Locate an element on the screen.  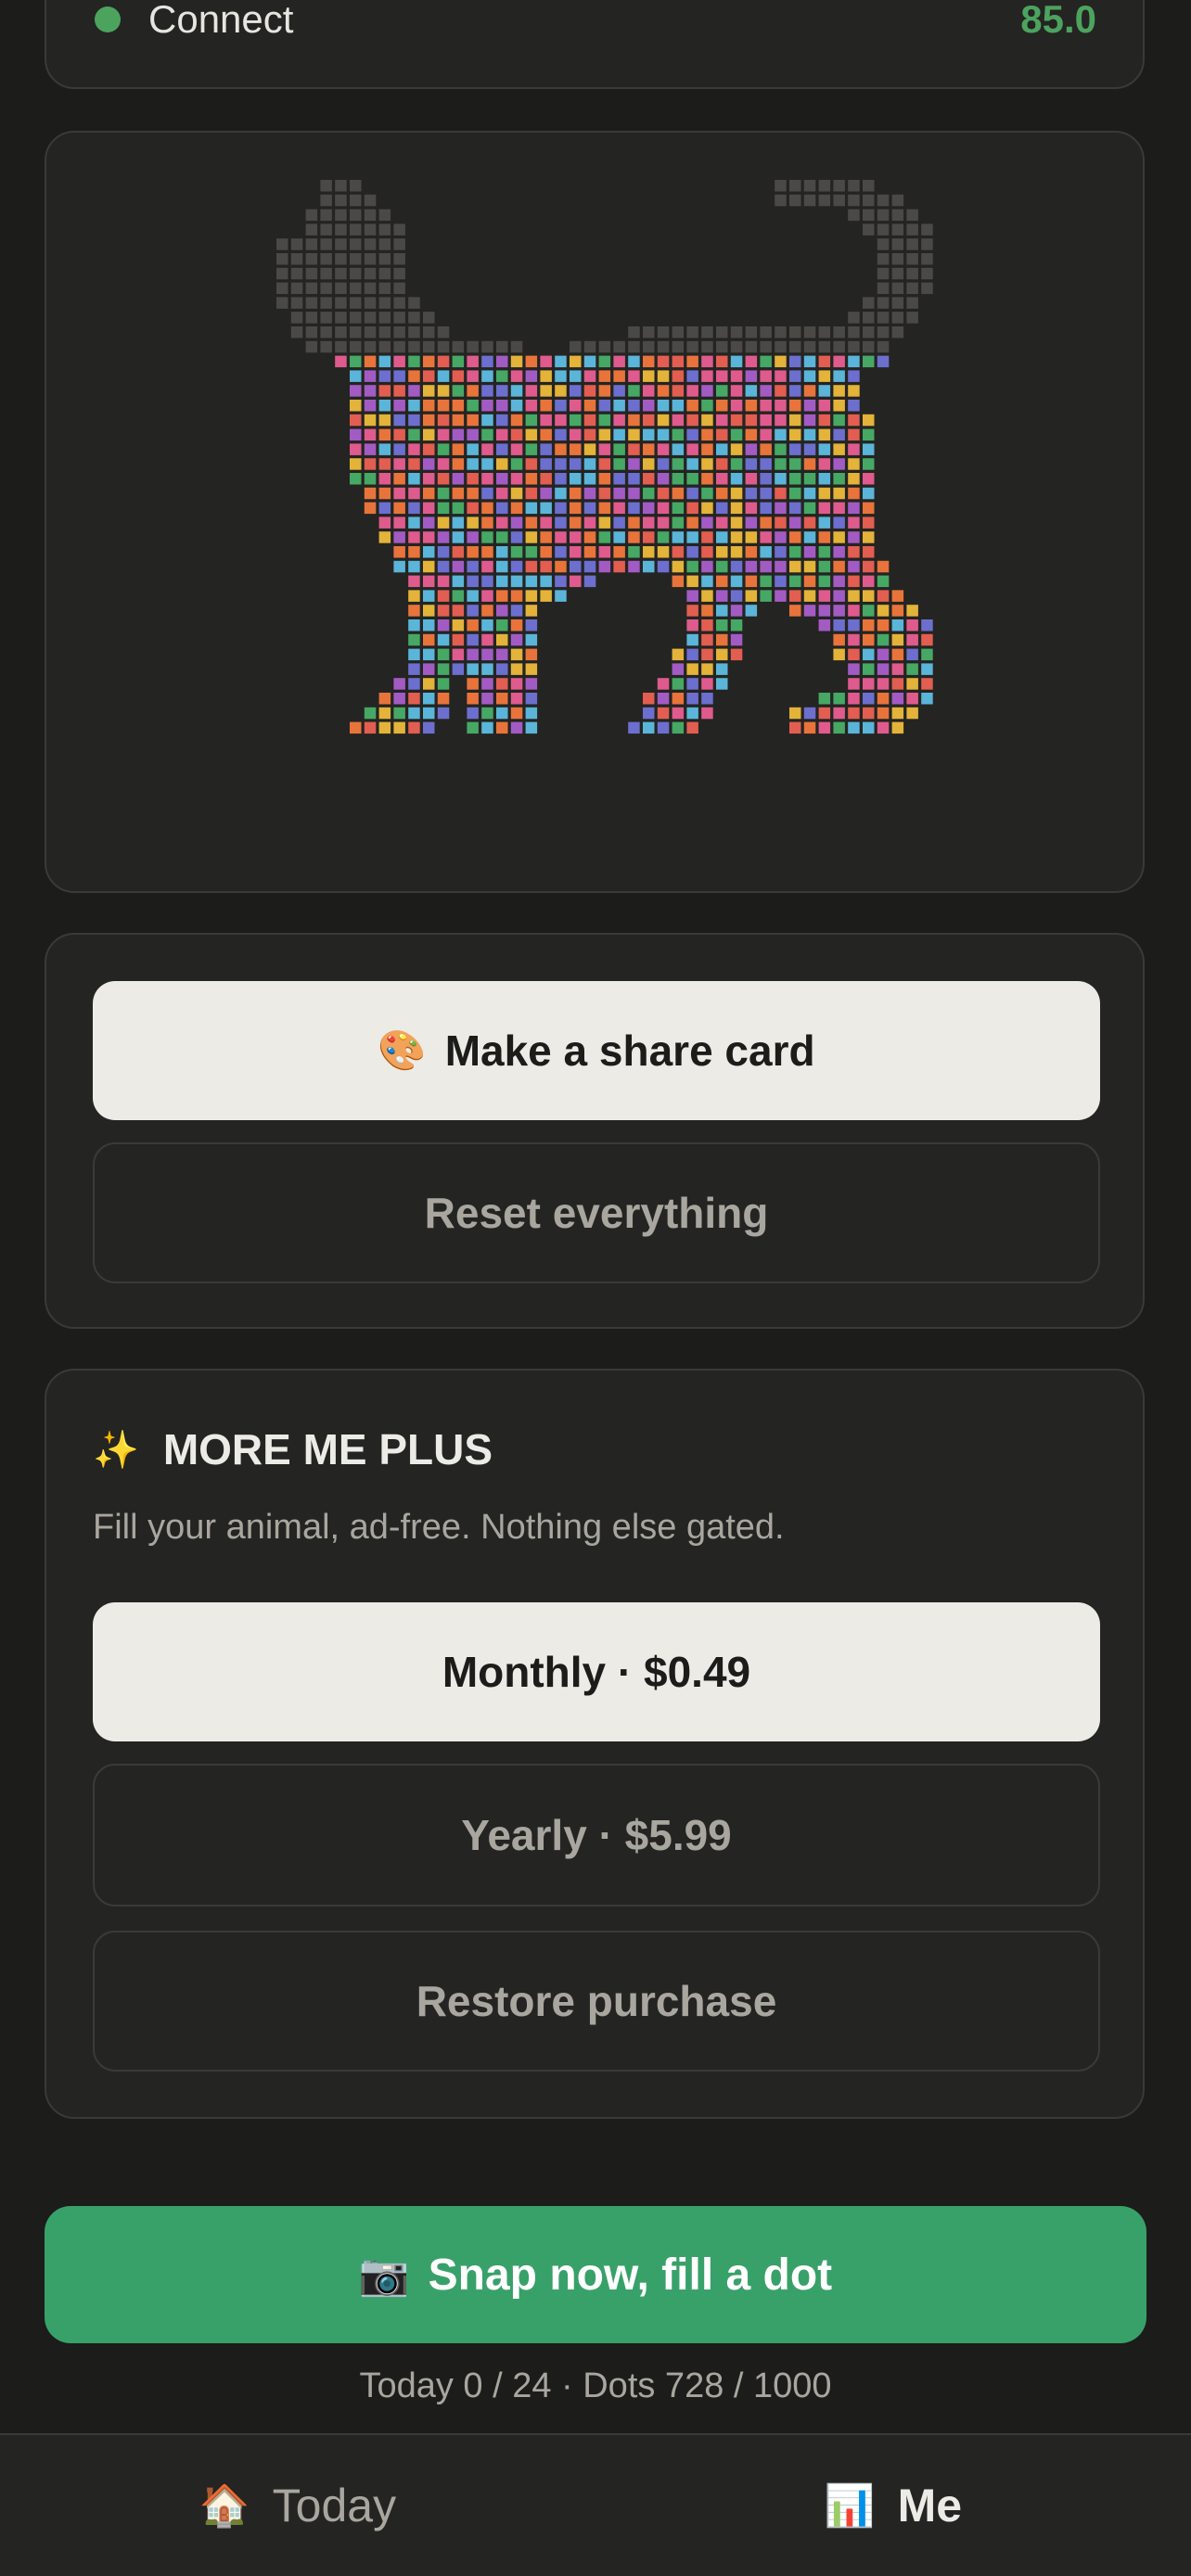
share-card-button: 🎨 Make a share card is located at coordinates (597, 1050).